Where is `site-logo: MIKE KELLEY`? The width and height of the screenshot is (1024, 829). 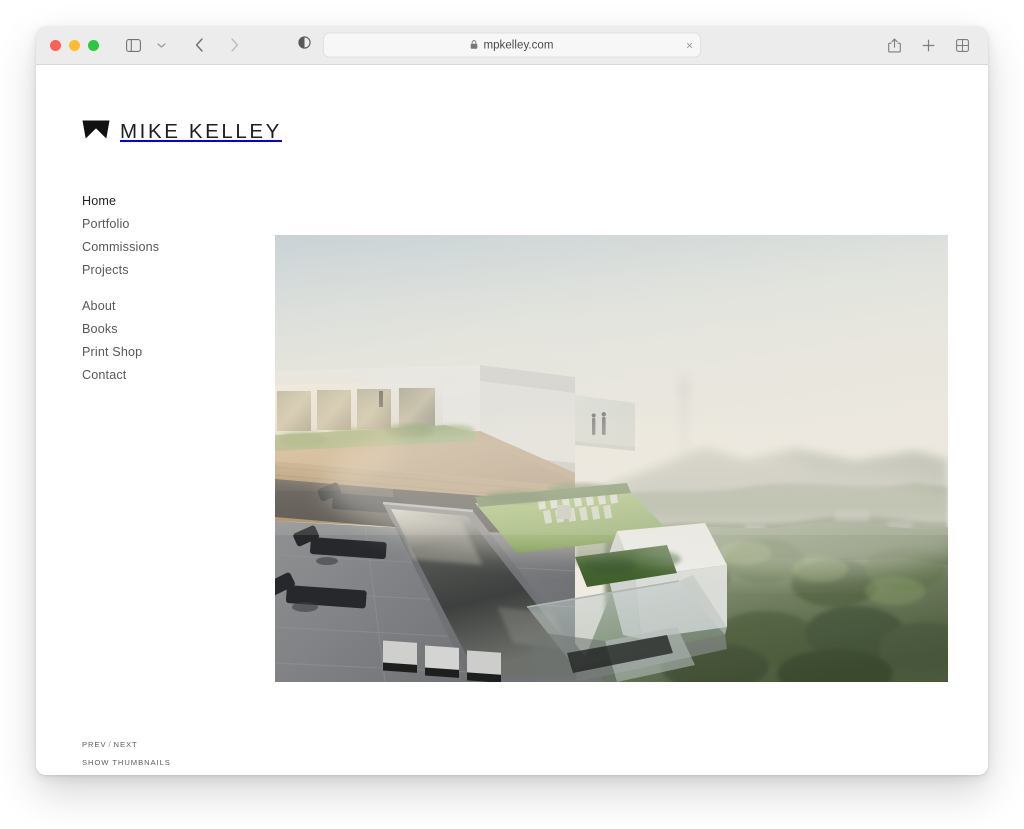
site-logo: MIKE KELLEY is located at coordinates (182, 132).